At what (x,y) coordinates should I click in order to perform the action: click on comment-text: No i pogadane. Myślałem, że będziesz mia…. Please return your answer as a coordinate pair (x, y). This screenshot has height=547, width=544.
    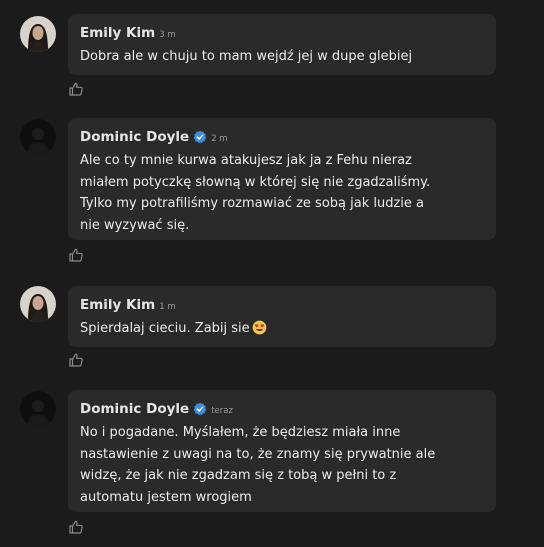
    Looking at the image, I should click on (282, 465).